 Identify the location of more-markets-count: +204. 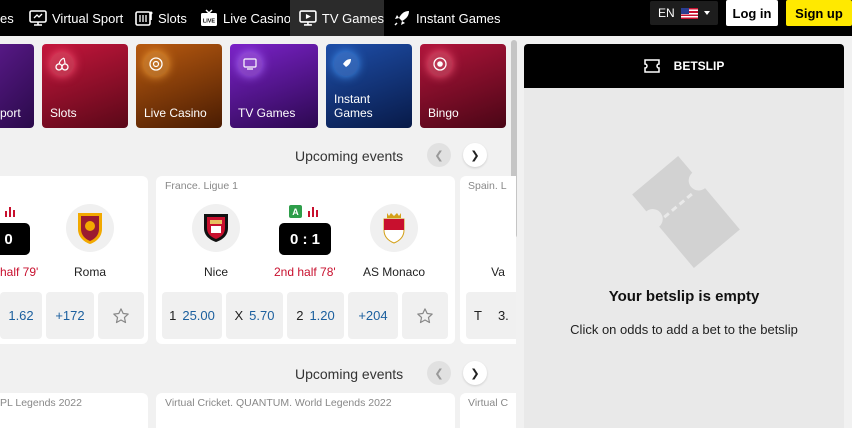
(373, 315).